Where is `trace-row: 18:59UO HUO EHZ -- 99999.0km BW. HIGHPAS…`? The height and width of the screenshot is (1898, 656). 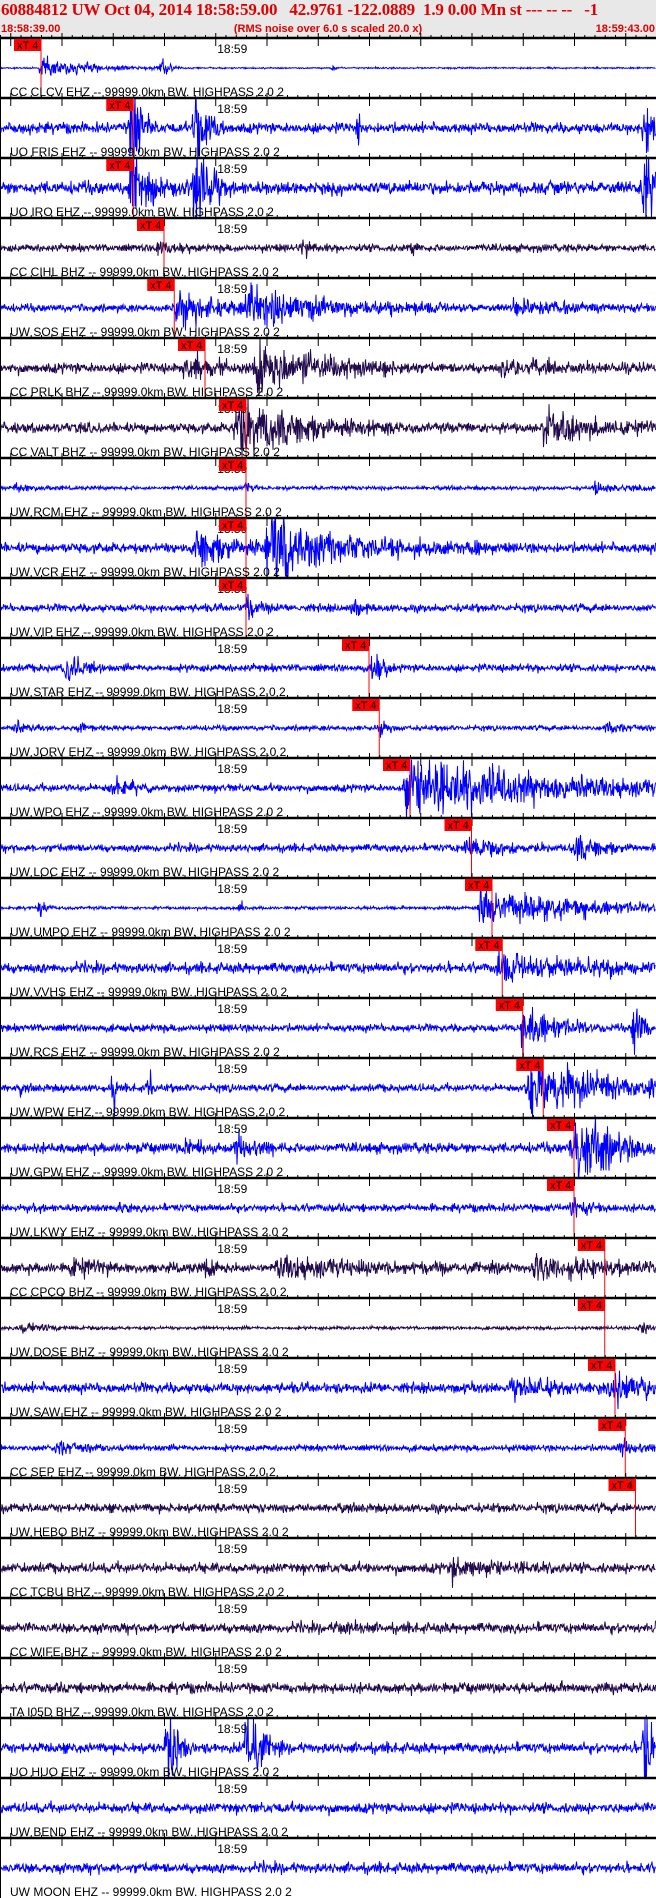
trace-row: 18:59UO HUO EHZ -- 99999.0km BW. HIGHPAS… is located at coordinates (328, 1746).